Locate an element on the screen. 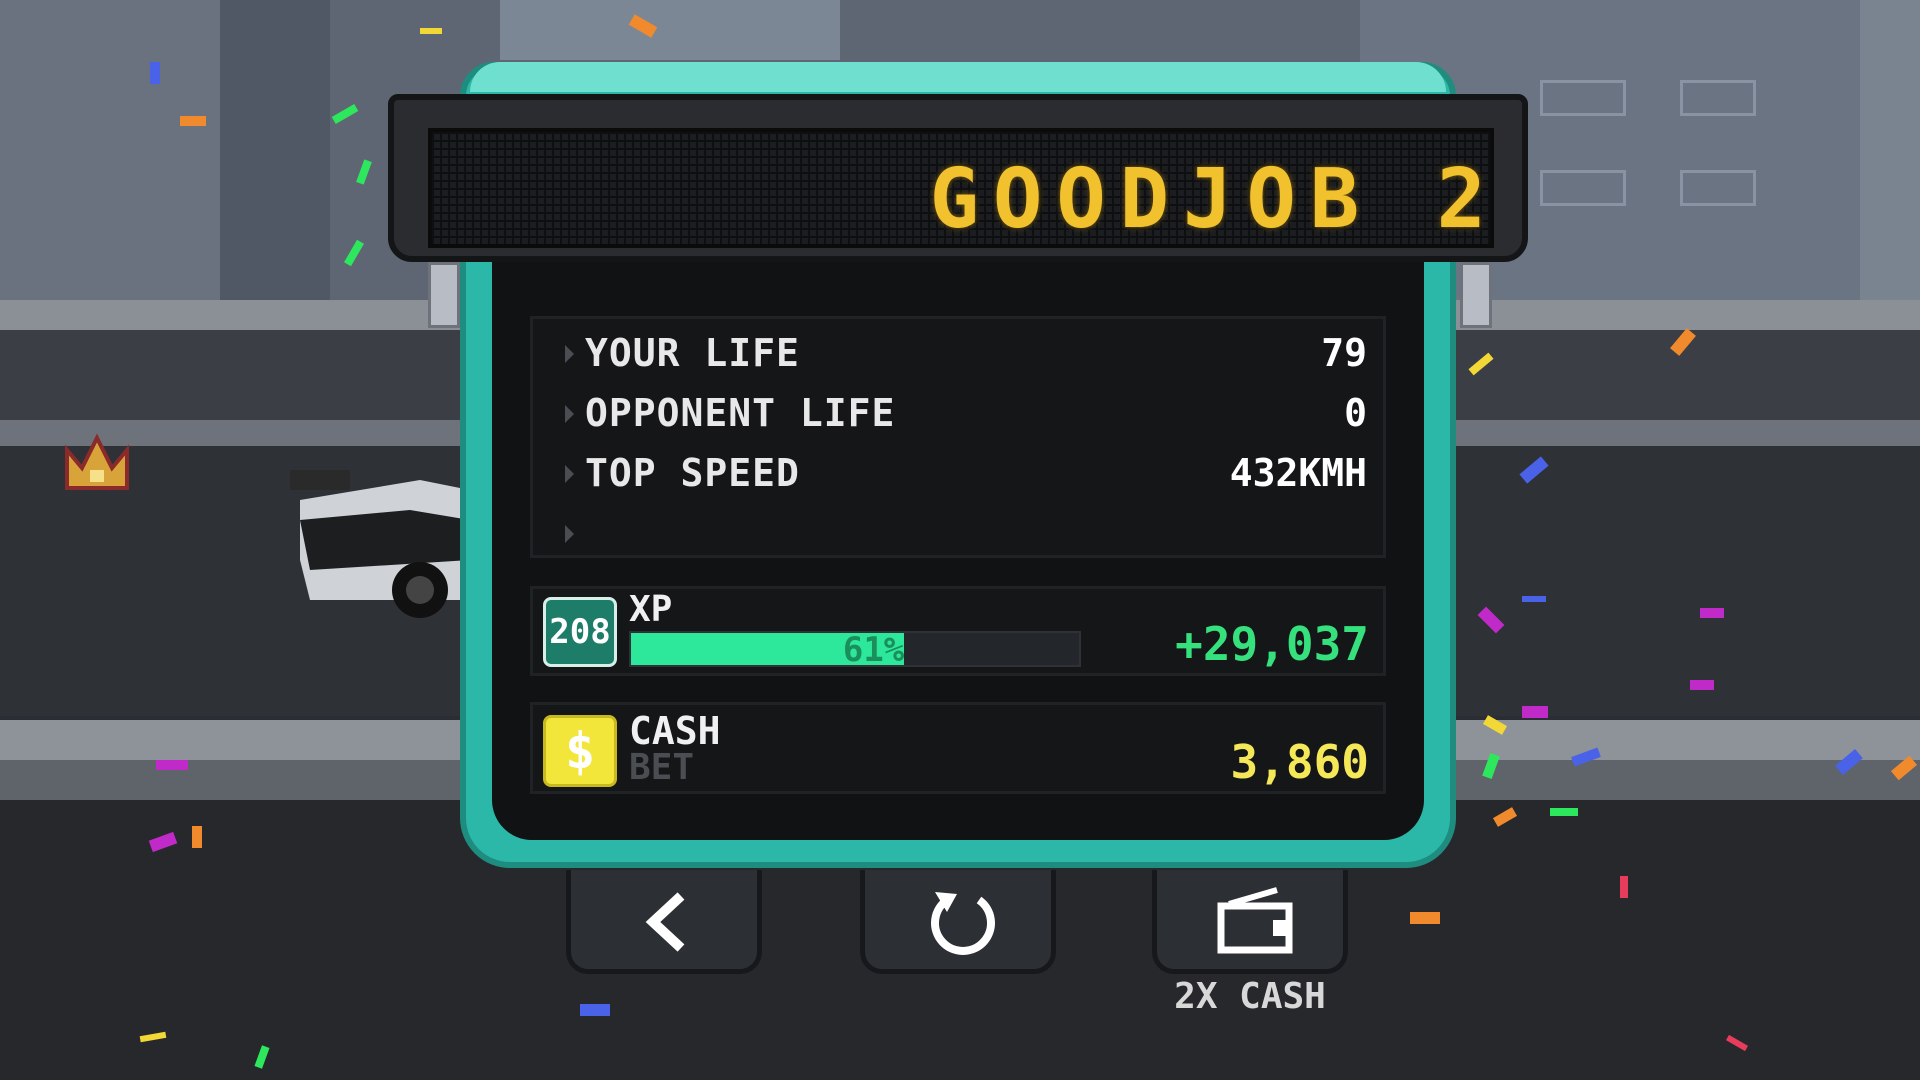  cash-box: $ CASH BET 3,860 is located at coordinates (958, 748).